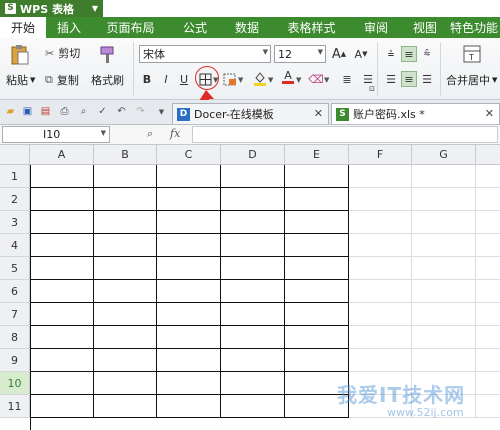  Describe the element at coordinates (161, 111) in the screenshot. I see `quick-access-dropdown-icon: ▼` at that location.